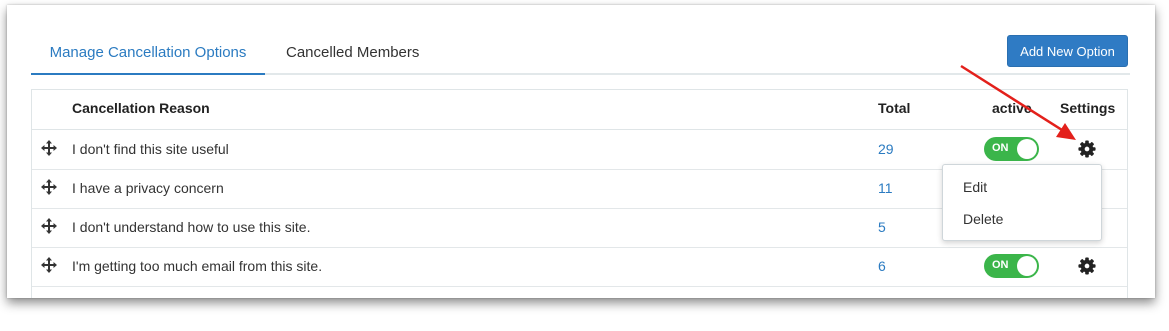 This screenshot has width=1169, height=331. Describe the element at coordinates (1012, 108) in the screenshot. I see `column-header-active: active` at that location.